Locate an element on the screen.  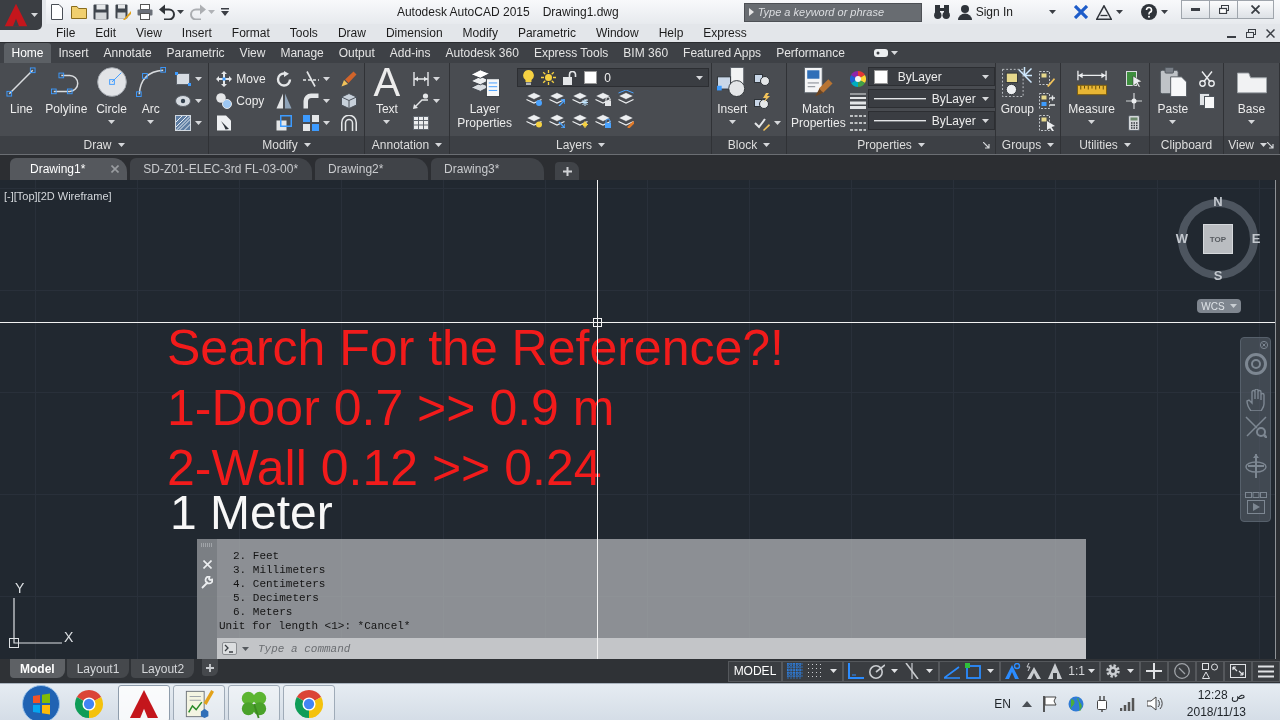
ribbon-tab: Performance is located at coordinates (810, 53).